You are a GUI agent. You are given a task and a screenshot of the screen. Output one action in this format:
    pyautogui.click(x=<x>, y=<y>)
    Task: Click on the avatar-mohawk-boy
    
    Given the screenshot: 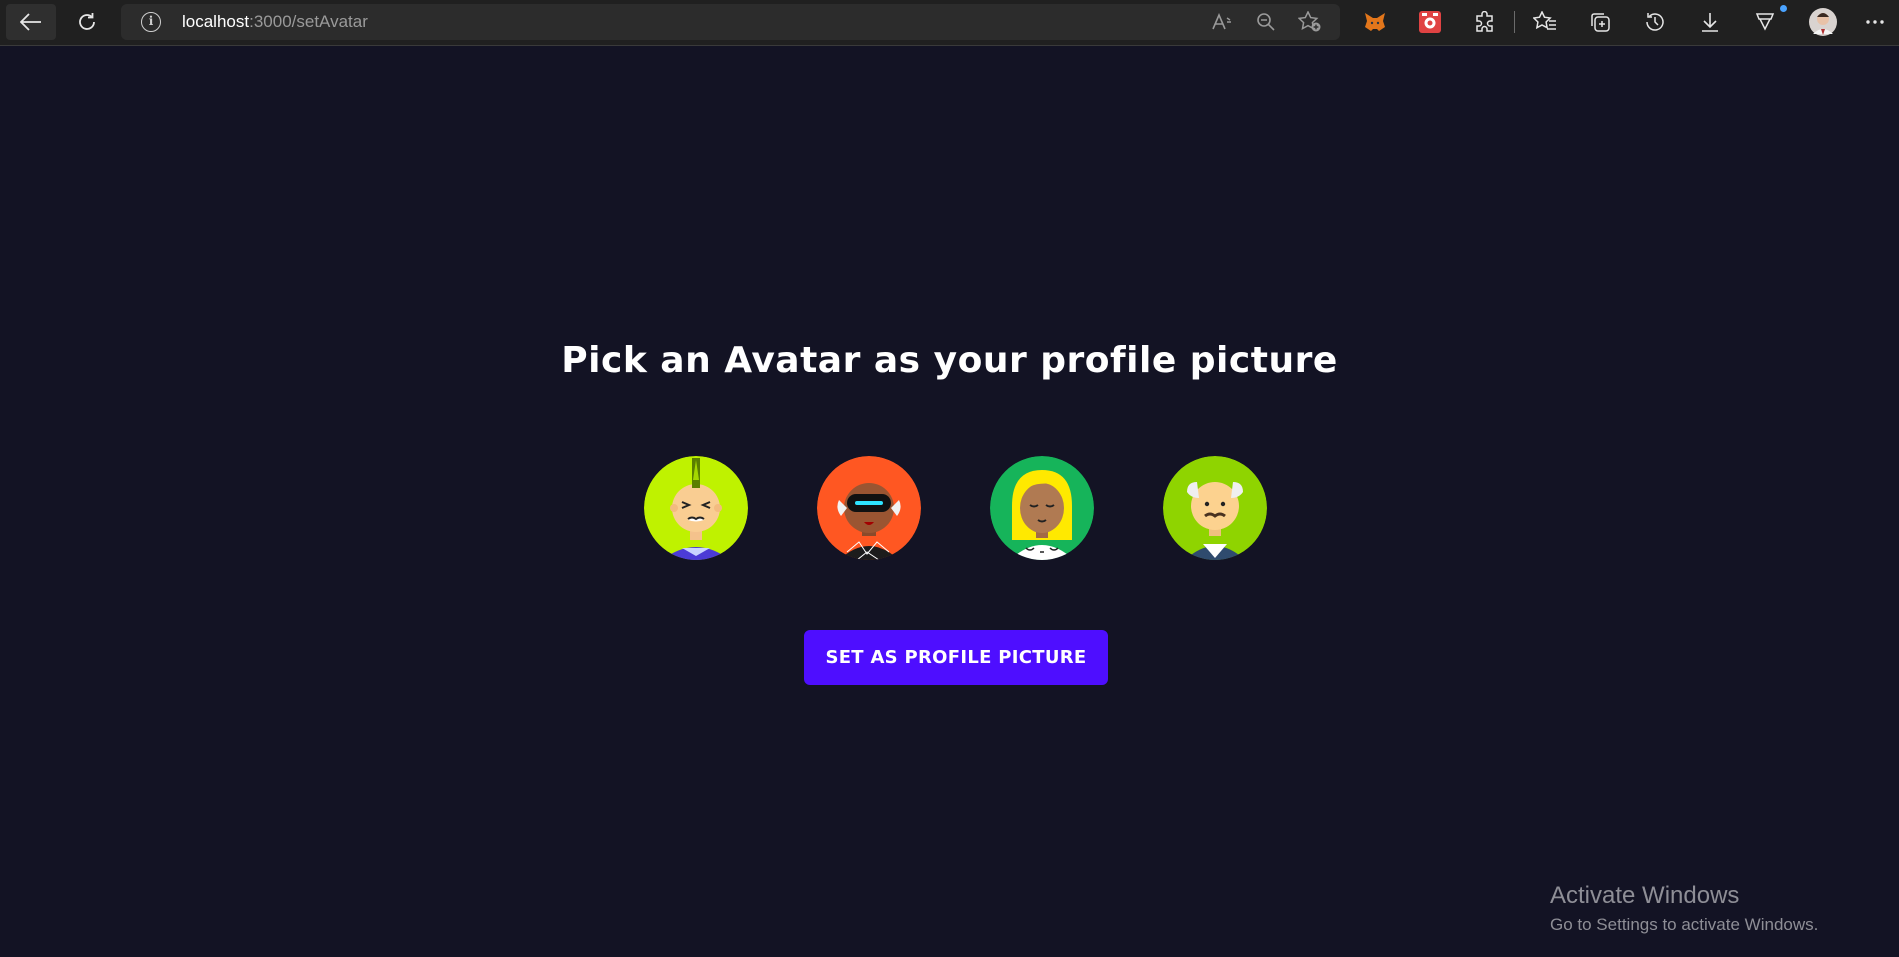 What is the action you would take?
    pyautogui.click(x=696, y=508)
    